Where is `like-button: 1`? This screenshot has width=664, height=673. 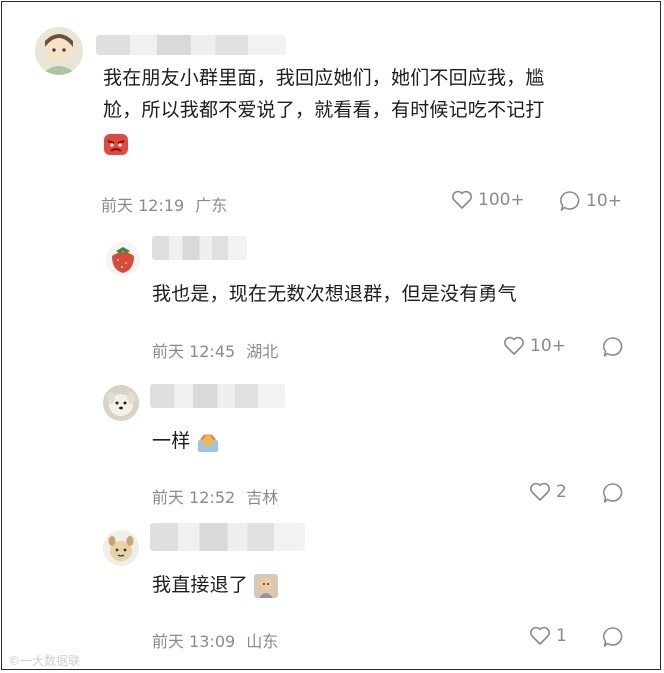 like-button: 1 is located at coordinates (548, 636).